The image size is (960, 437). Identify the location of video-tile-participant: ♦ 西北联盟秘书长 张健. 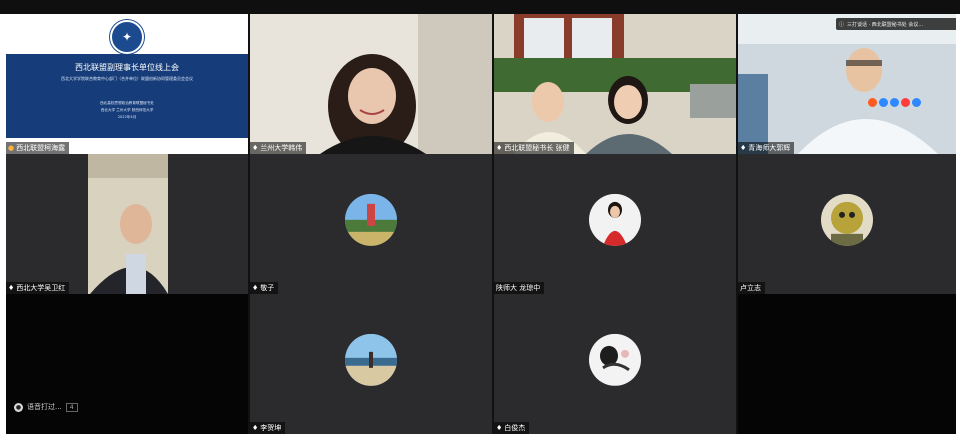
(615, 84).